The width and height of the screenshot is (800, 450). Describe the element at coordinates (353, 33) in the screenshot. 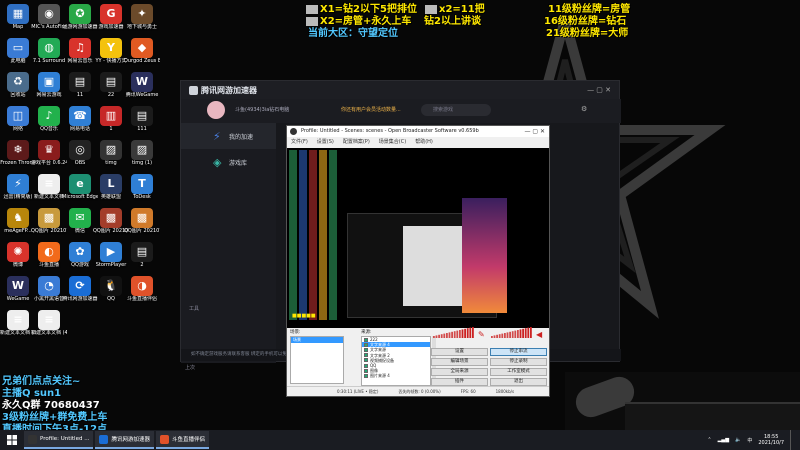

I see `overlay-line-3: 当前大区：守望定位` at that location.